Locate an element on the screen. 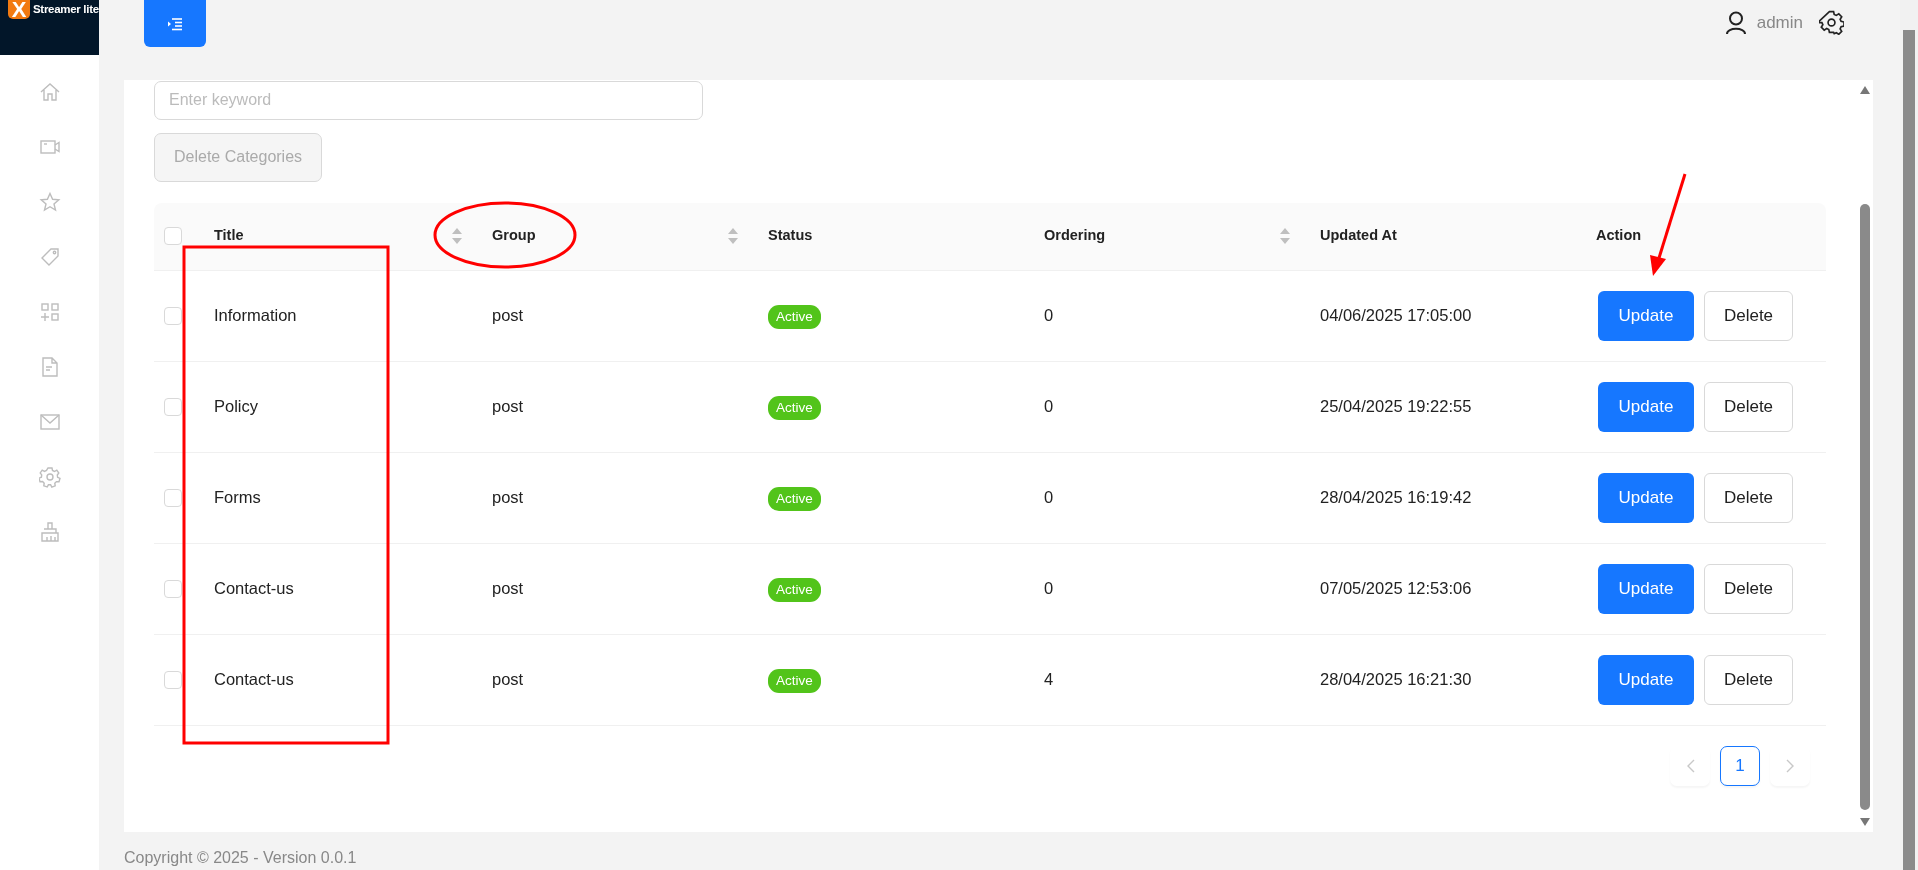 Image resolution: width=1918 pixels, height=870 pixels. table-cell: Policy is located at coordinates (236, 406).